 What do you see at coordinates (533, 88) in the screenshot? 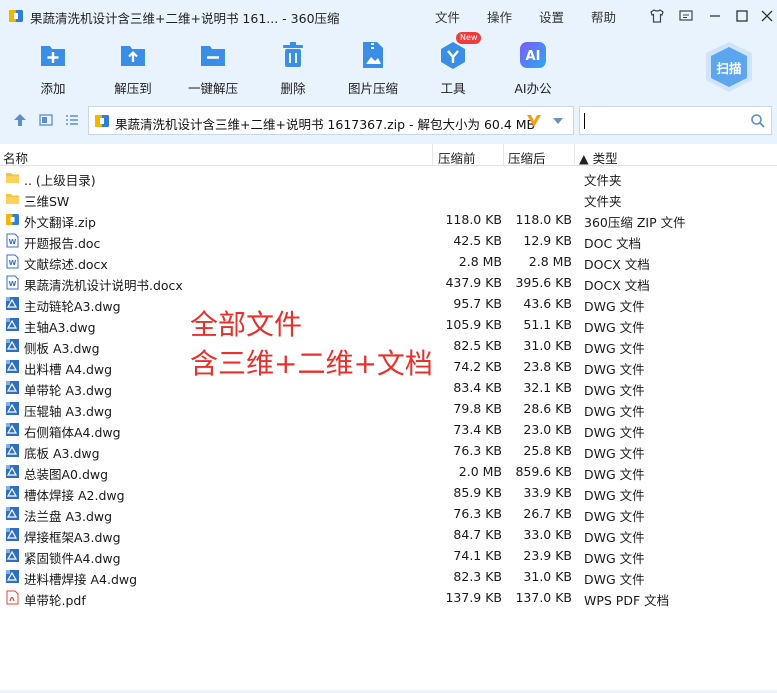
I see `ai-office-label: AI办公` at bounding box center [533, 88].